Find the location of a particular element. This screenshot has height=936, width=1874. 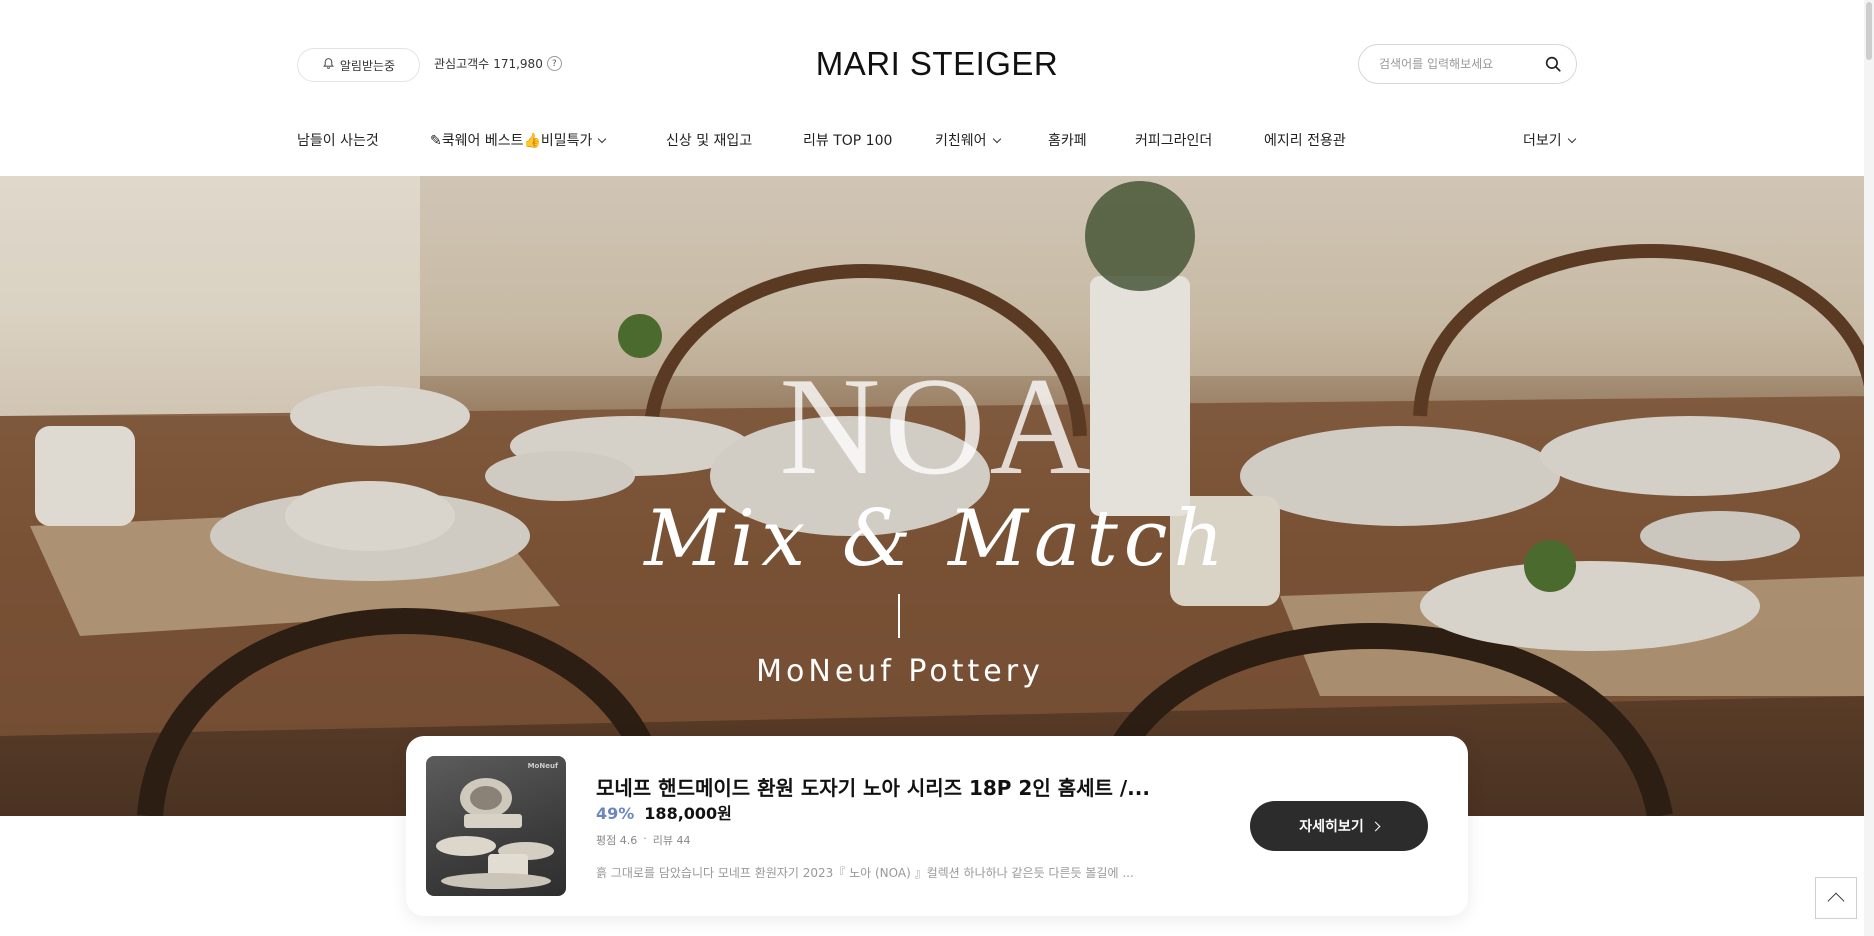

rating-text: 평점 4.6 is located at coordinates (617, 840).